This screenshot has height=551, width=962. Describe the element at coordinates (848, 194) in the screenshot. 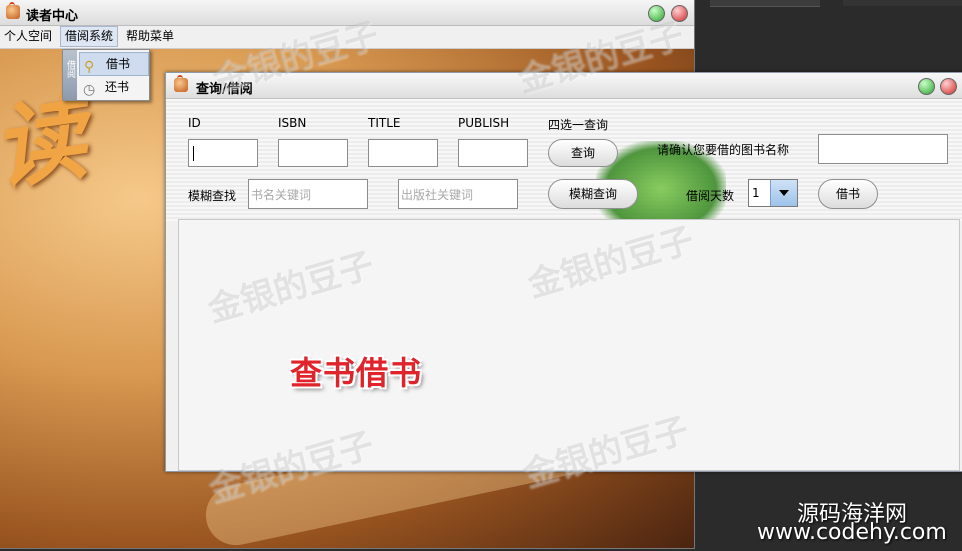

I see `borrow-button: 借书` at that location.